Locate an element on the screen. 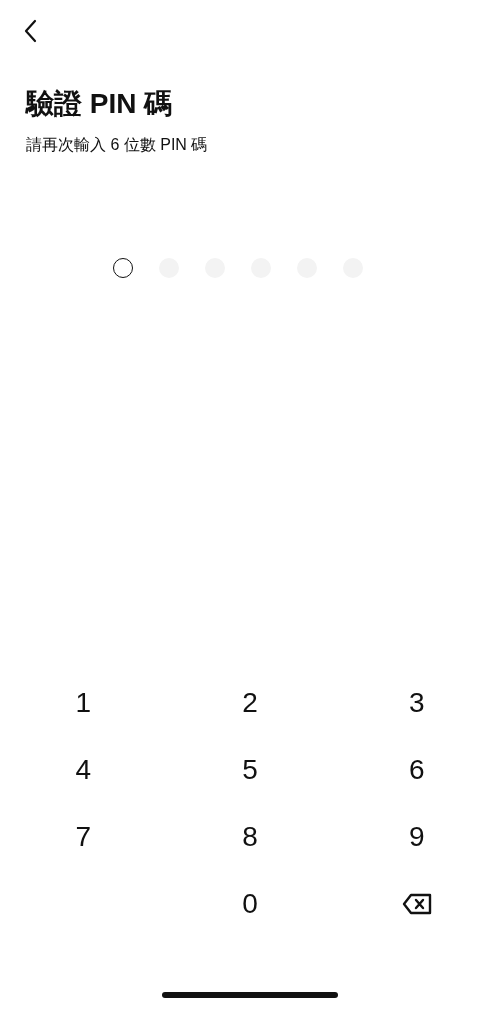 The image size is (500, 1009). digit-key: 7 is located at coordinates (83, 836).